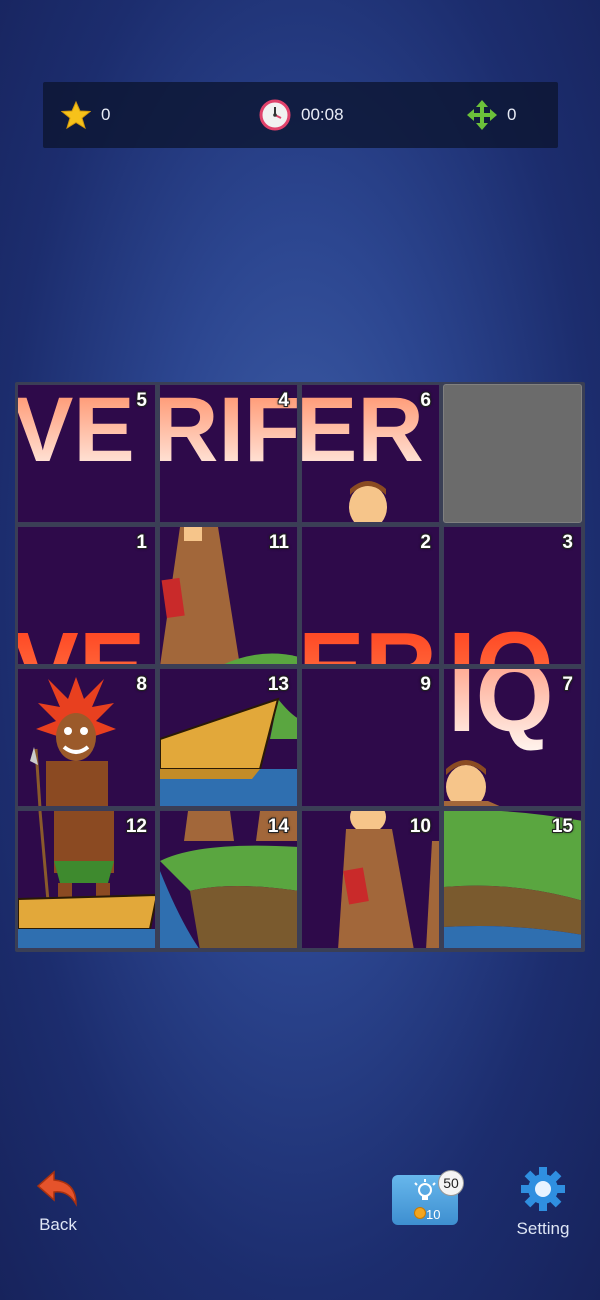  Describe the element at coordinates (562, 826) in the screenshot. I see `tile-number: 15` at that location.